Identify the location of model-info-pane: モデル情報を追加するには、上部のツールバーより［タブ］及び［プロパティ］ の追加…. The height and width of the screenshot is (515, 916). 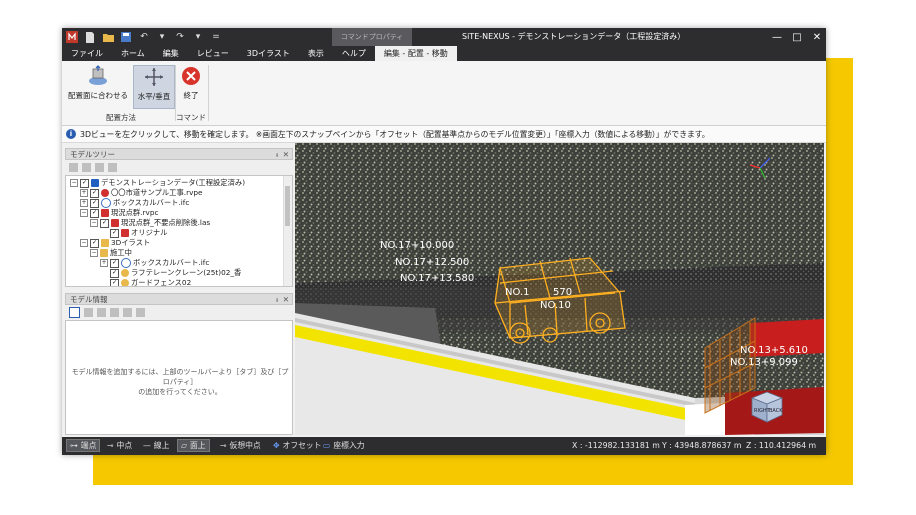
(179, 377).